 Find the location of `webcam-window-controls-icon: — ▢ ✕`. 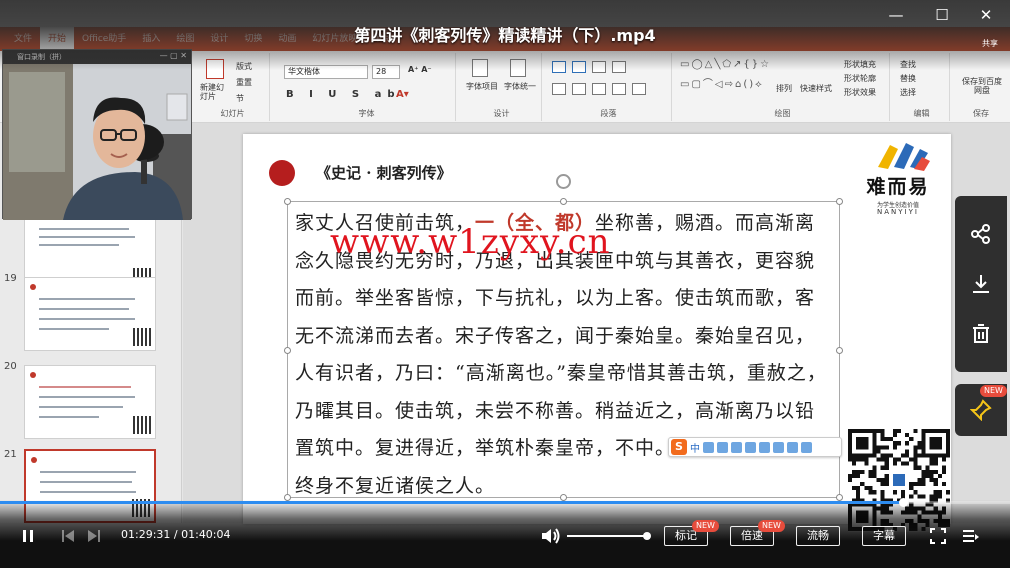

webcam-window-controls-icon: — ▢ ✕ is located at coordinates (173, 55).